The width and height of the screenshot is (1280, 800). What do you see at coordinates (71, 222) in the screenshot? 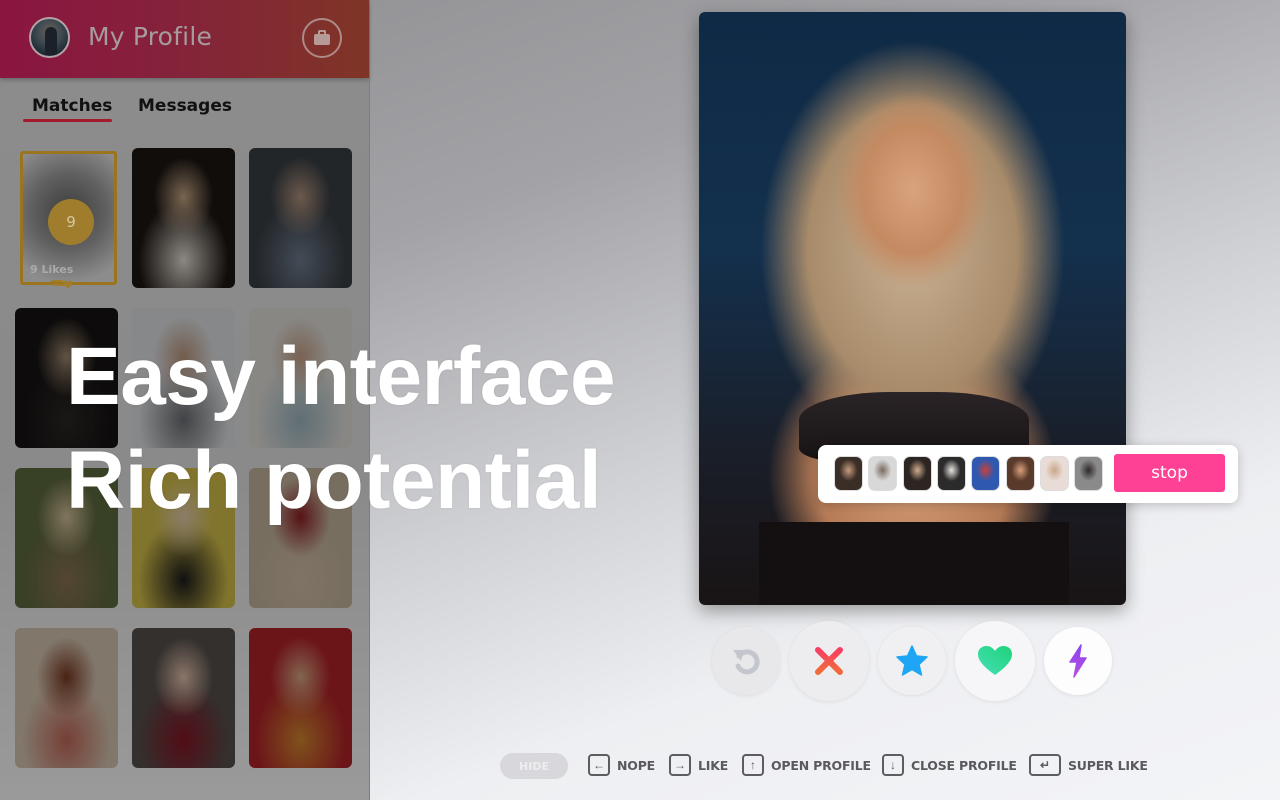
I see `likes-count-badge: 9` at bounding box center [71, 222].